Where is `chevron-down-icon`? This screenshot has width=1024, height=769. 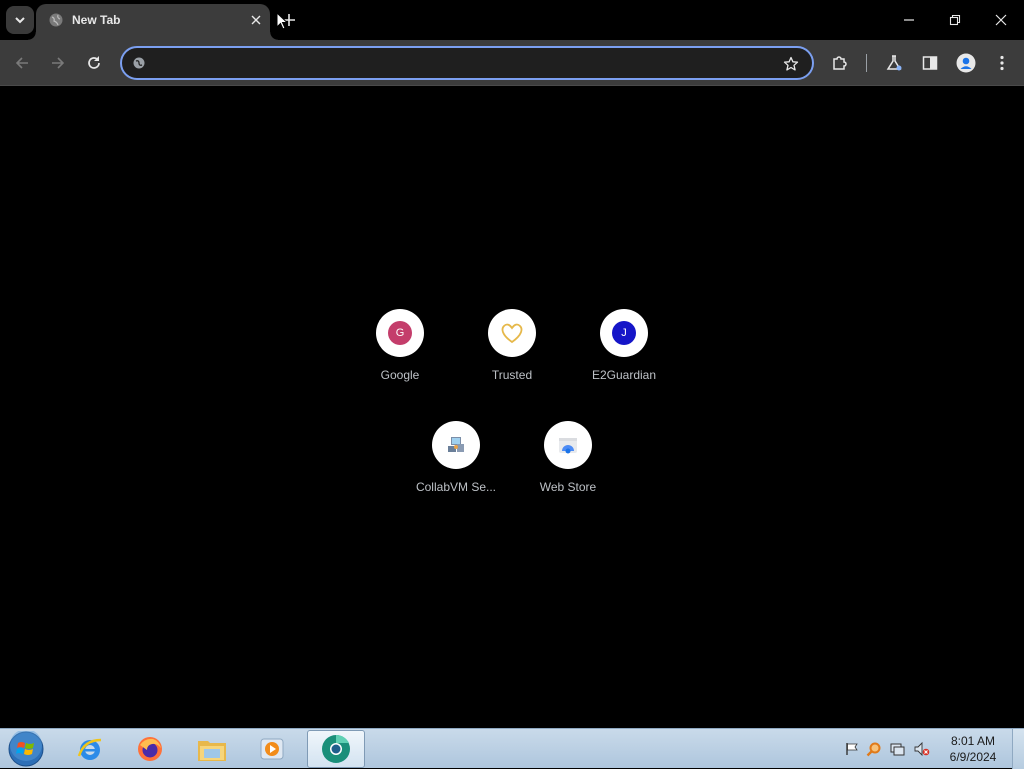 chevron-down-icon is located at coordinates (20, 20).